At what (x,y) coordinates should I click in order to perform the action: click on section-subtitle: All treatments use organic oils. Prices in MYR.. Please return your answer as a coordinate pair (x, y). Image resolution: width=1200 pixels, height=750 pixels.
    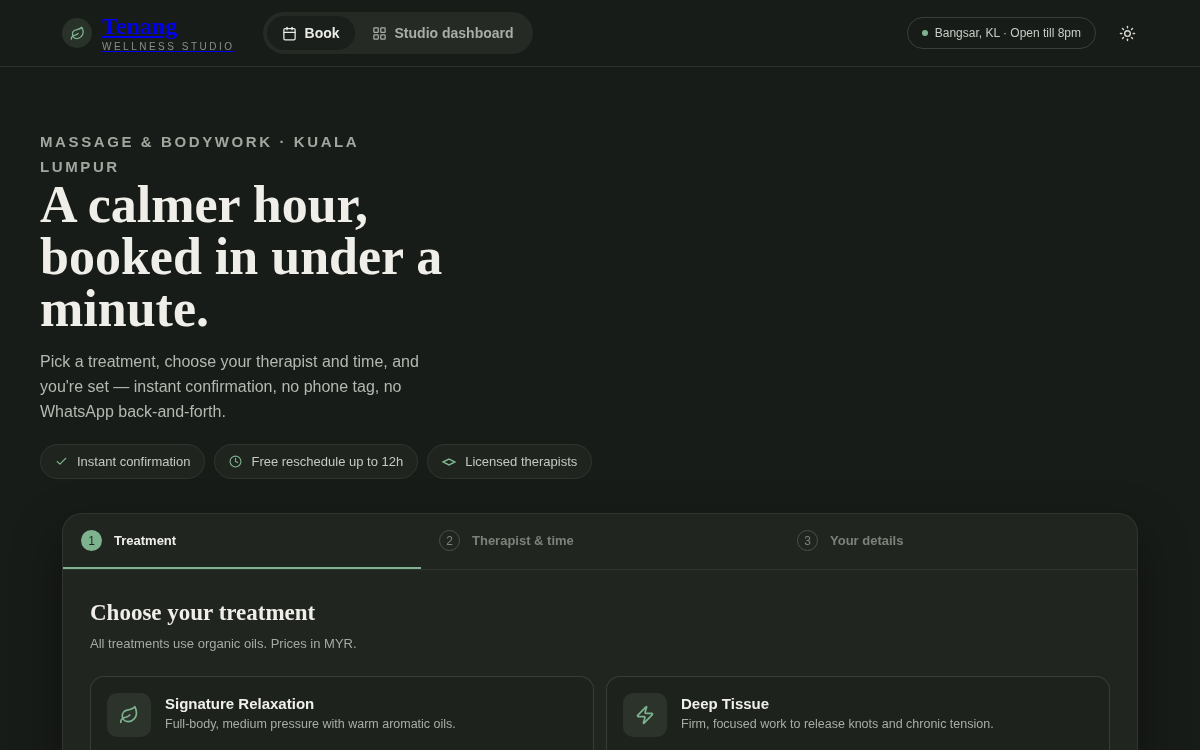
    Looking at the image, I should click on (224, 644).